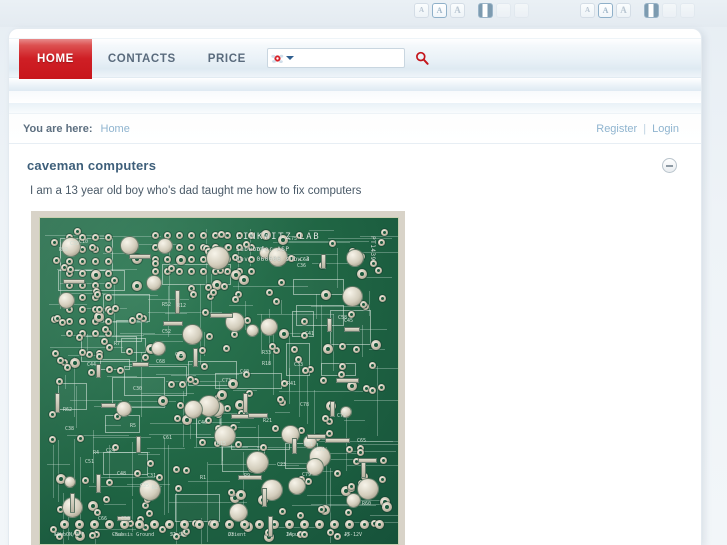 This screenshot has width=727, height=545. I want to click on chevron-down-icon, so click(290, 58).